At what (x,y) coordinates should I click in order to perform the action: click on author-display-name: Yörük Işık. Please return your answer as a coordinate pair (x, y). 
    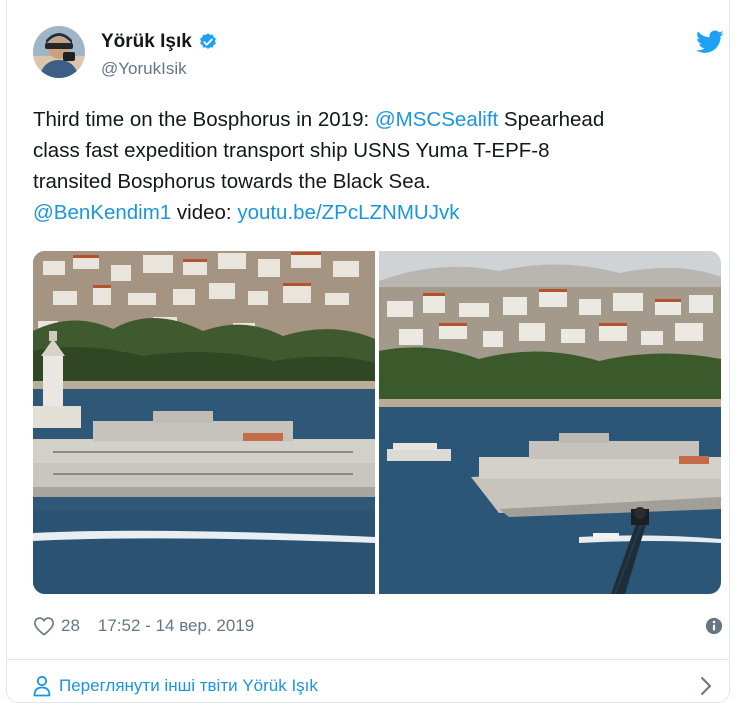
    Looking at the image, I should click on (146, 42).